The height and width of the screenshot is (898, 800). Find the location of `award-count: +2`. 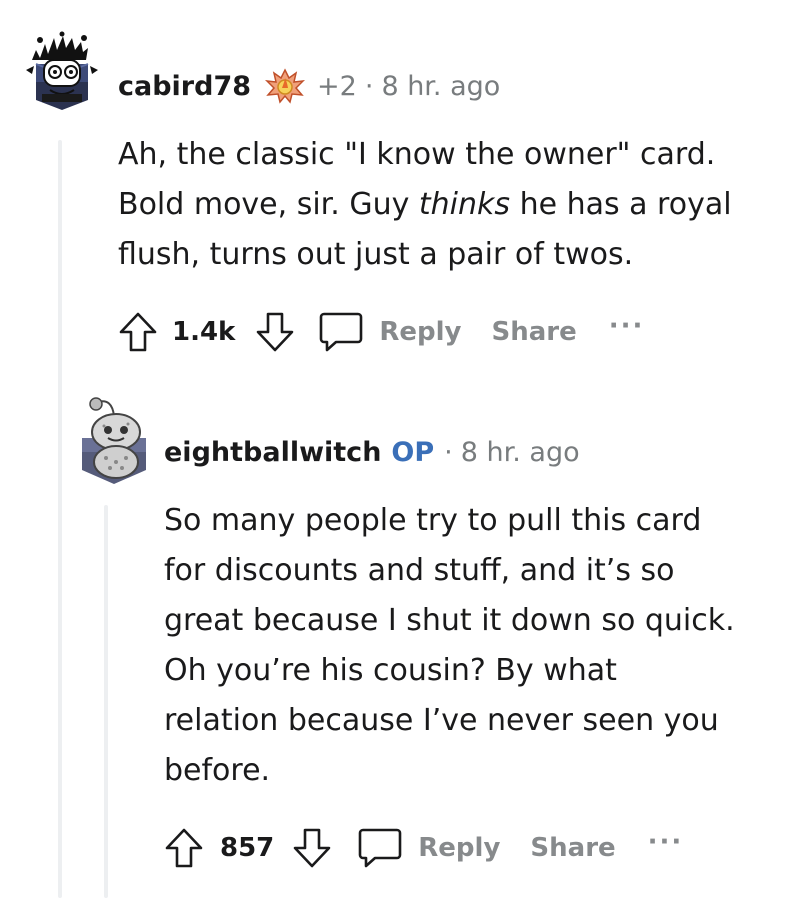

award-count: +2 is located at coordinates (337, 86).